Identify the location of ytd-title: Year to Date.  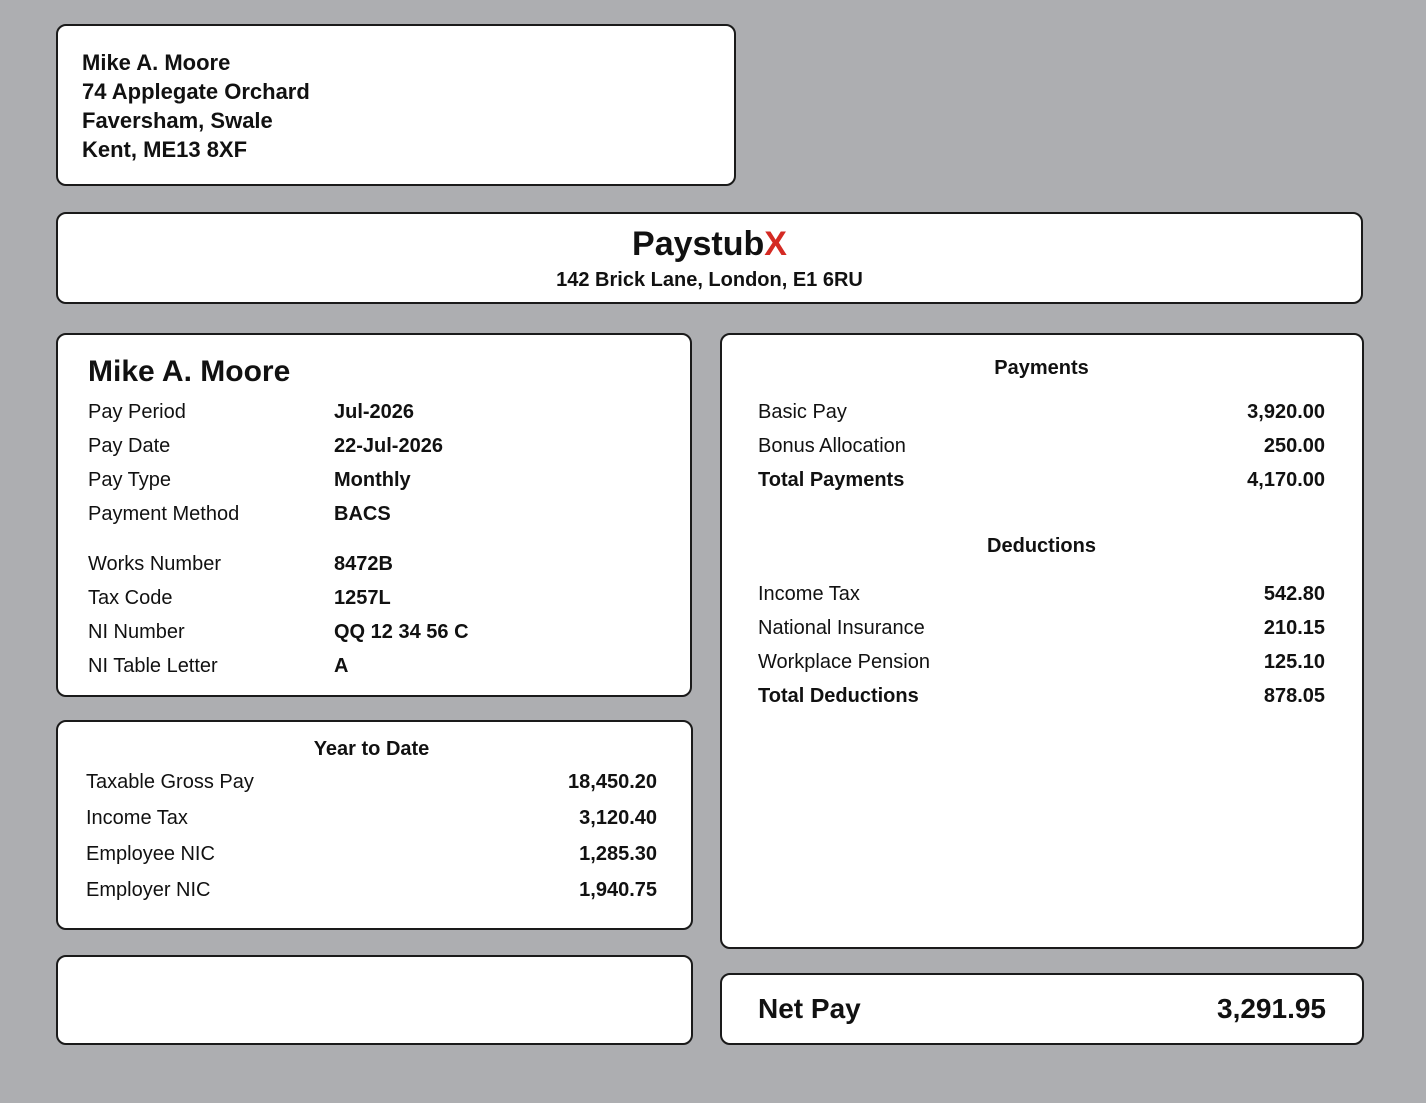
(371, 749).